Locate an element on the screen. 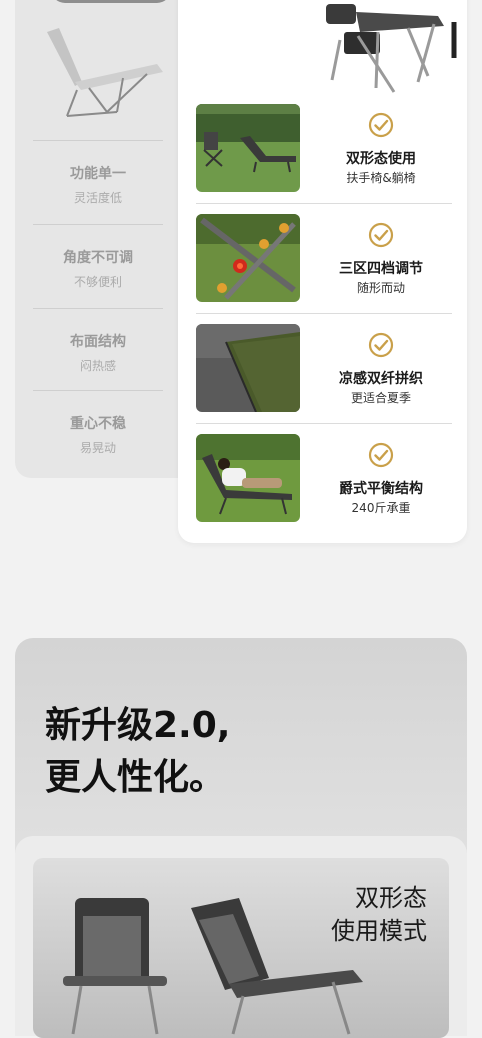 The height and width of the screenshot is (1038, 482). dual-mode-photo: 双形态 使用模式 is located at coordinates (241, 948).